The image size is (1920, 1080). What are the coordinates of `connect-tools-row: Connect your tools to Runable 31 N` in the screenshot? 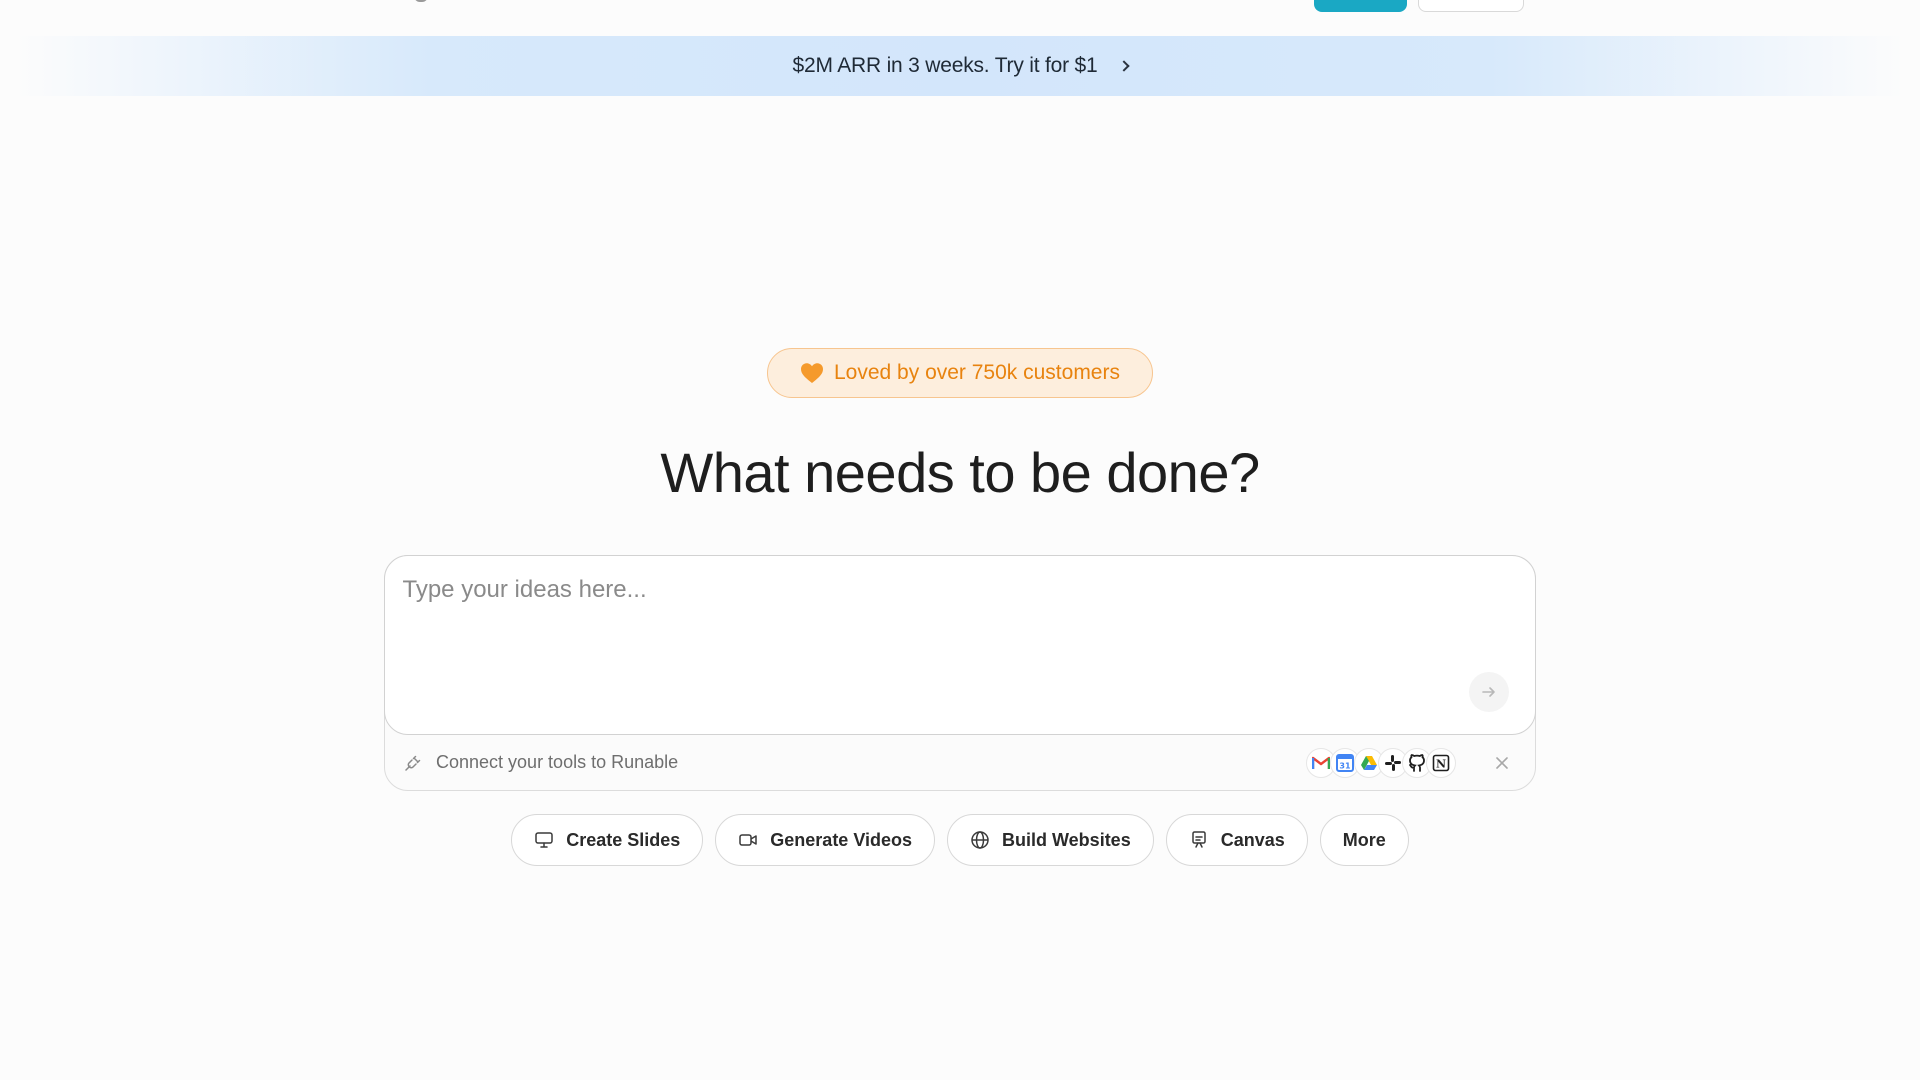 It's located at (960, 763).